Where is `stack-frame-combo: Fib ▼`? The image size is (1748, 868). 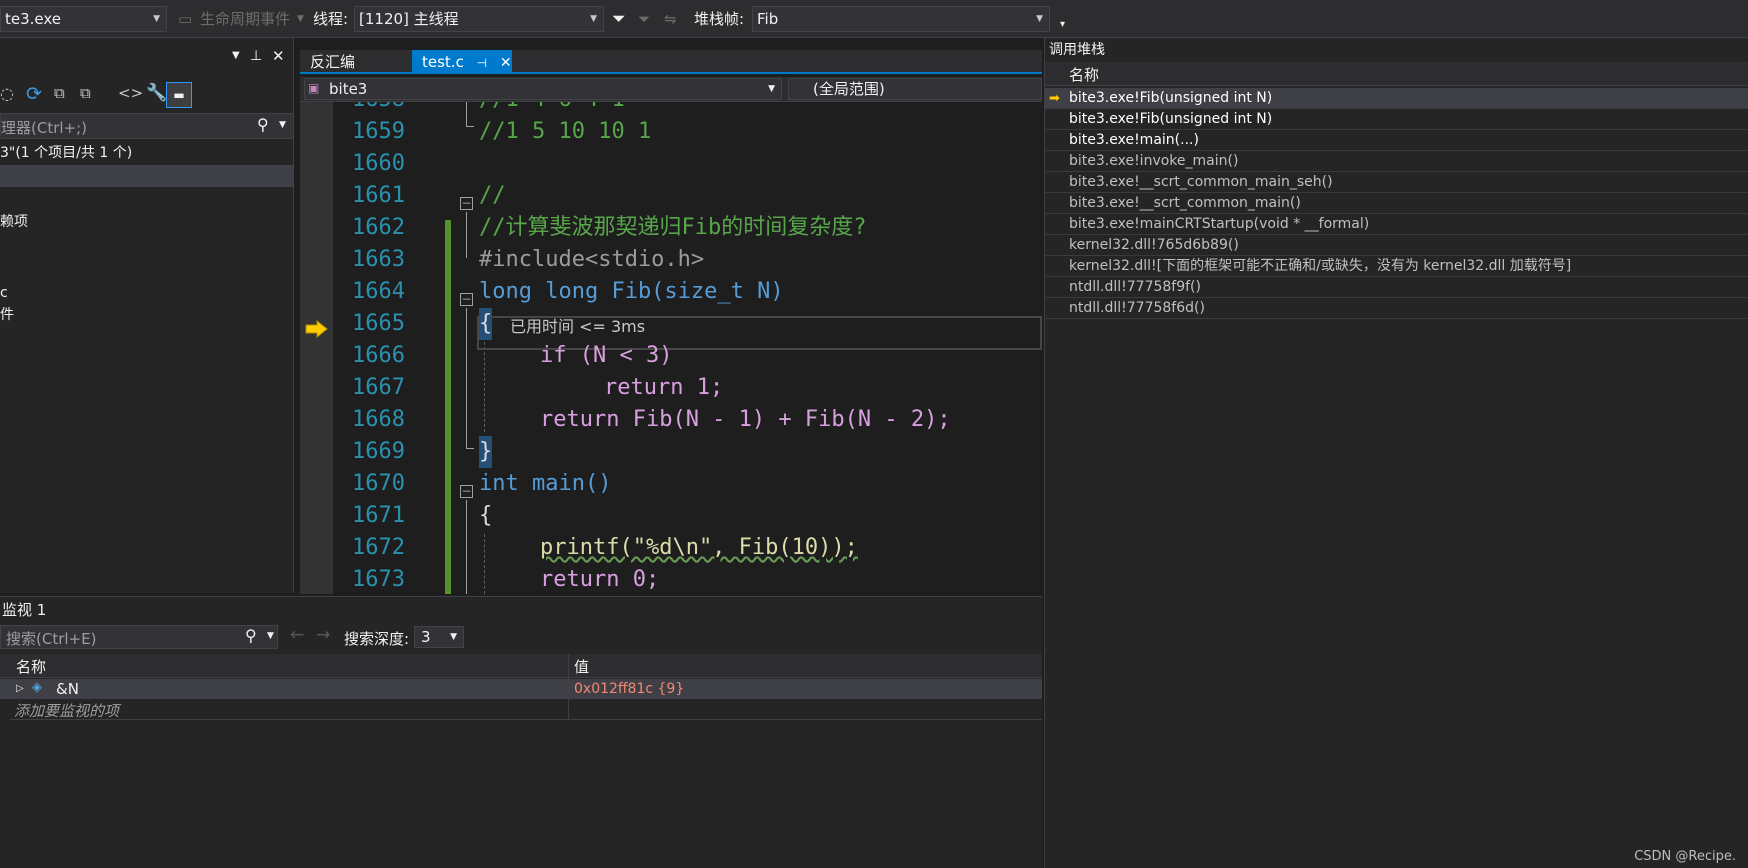 stack-frame-combo: Fib ▼ is located at coordinates (901, 19).